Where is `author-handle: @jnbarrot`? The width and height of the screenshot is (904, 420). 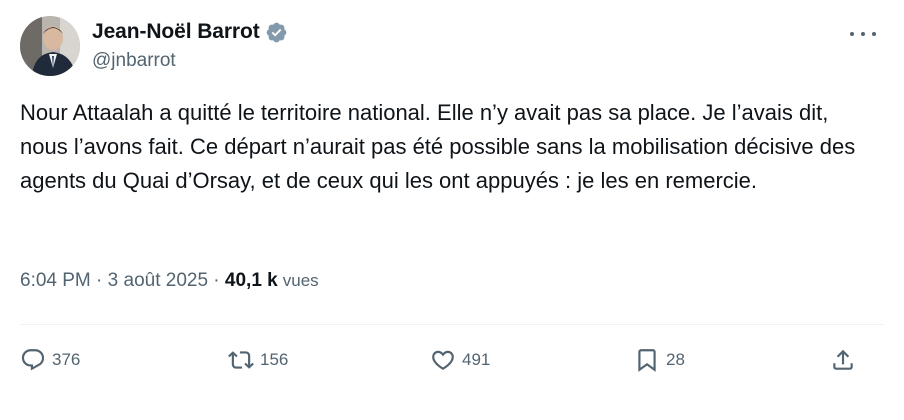
author-handle: @jnbarrot is located at coordinates (134, 61).